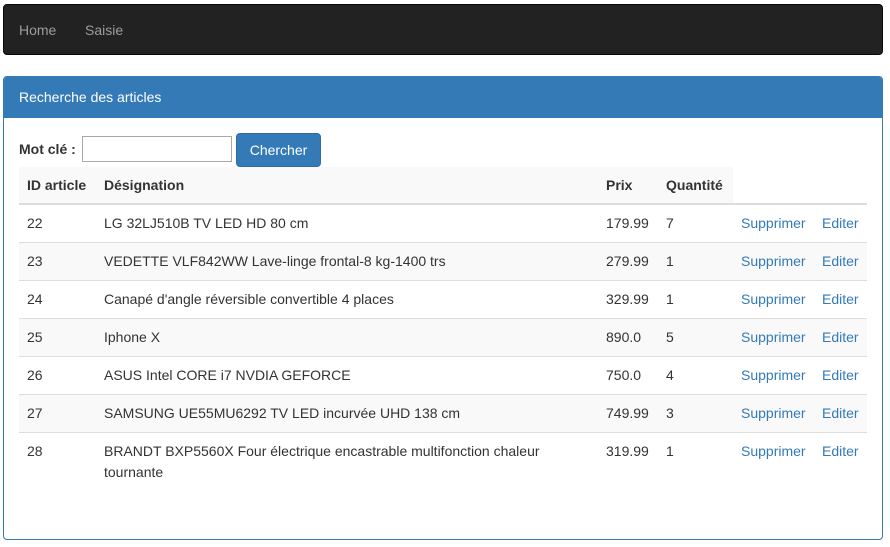 This screenshot has width=890, height=547. What do you see at coordinates (347, 337) in the screenshot?
I see `cell-designation: Iphone X` at bounding box center [347, 337].